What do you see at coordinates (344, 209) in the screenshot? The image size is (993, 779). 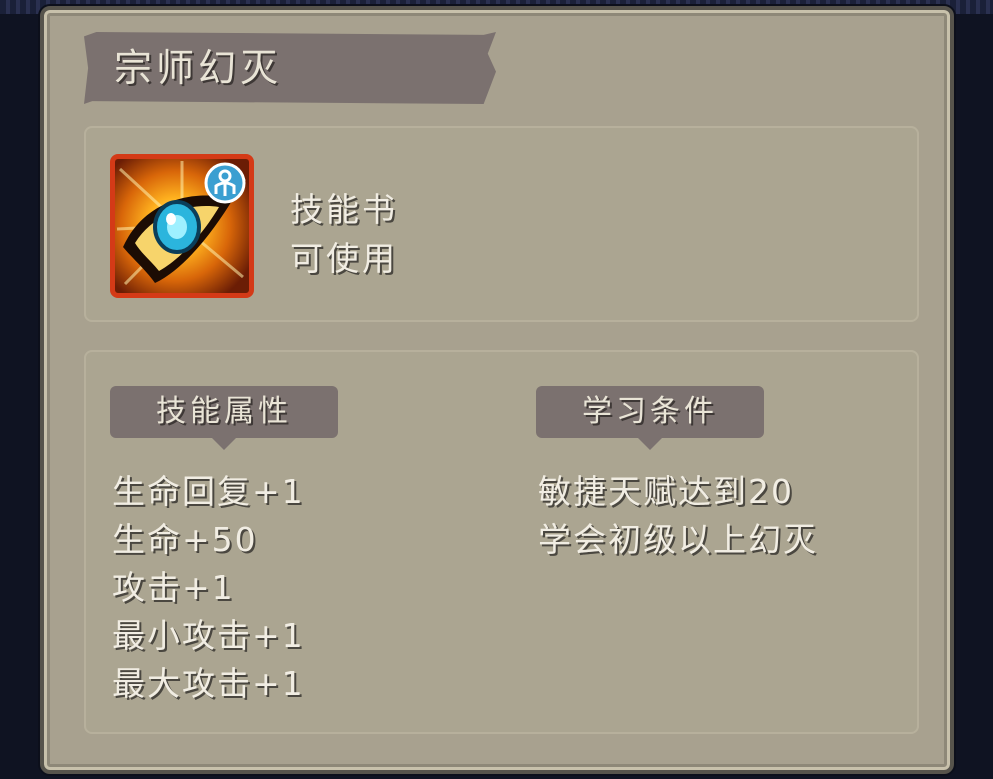 I see `item-type-label: 技能书` at bounding box center [344, 209].